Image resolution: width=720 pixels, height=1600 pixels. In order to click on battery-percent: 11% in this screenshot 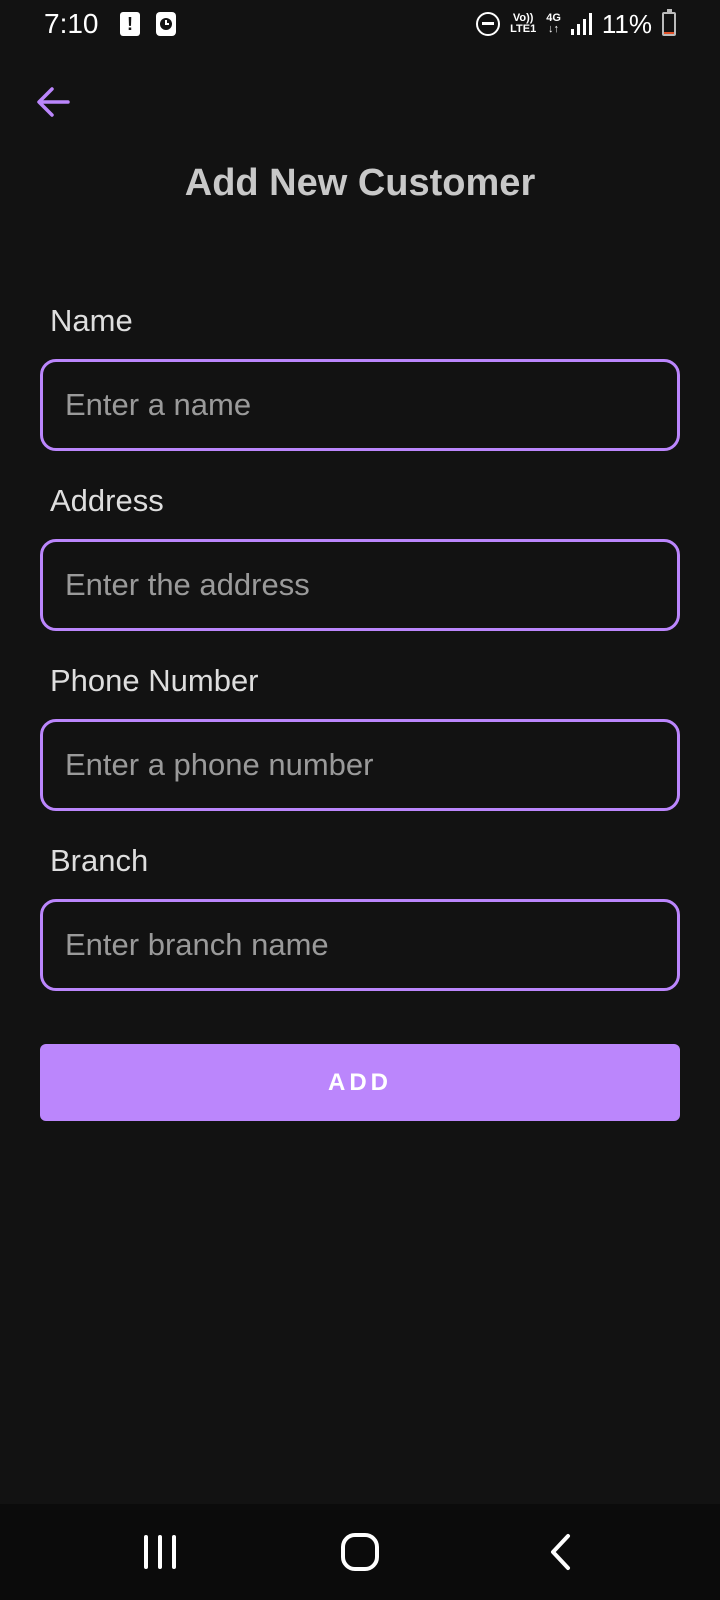, I will do `click(626, 23)`.